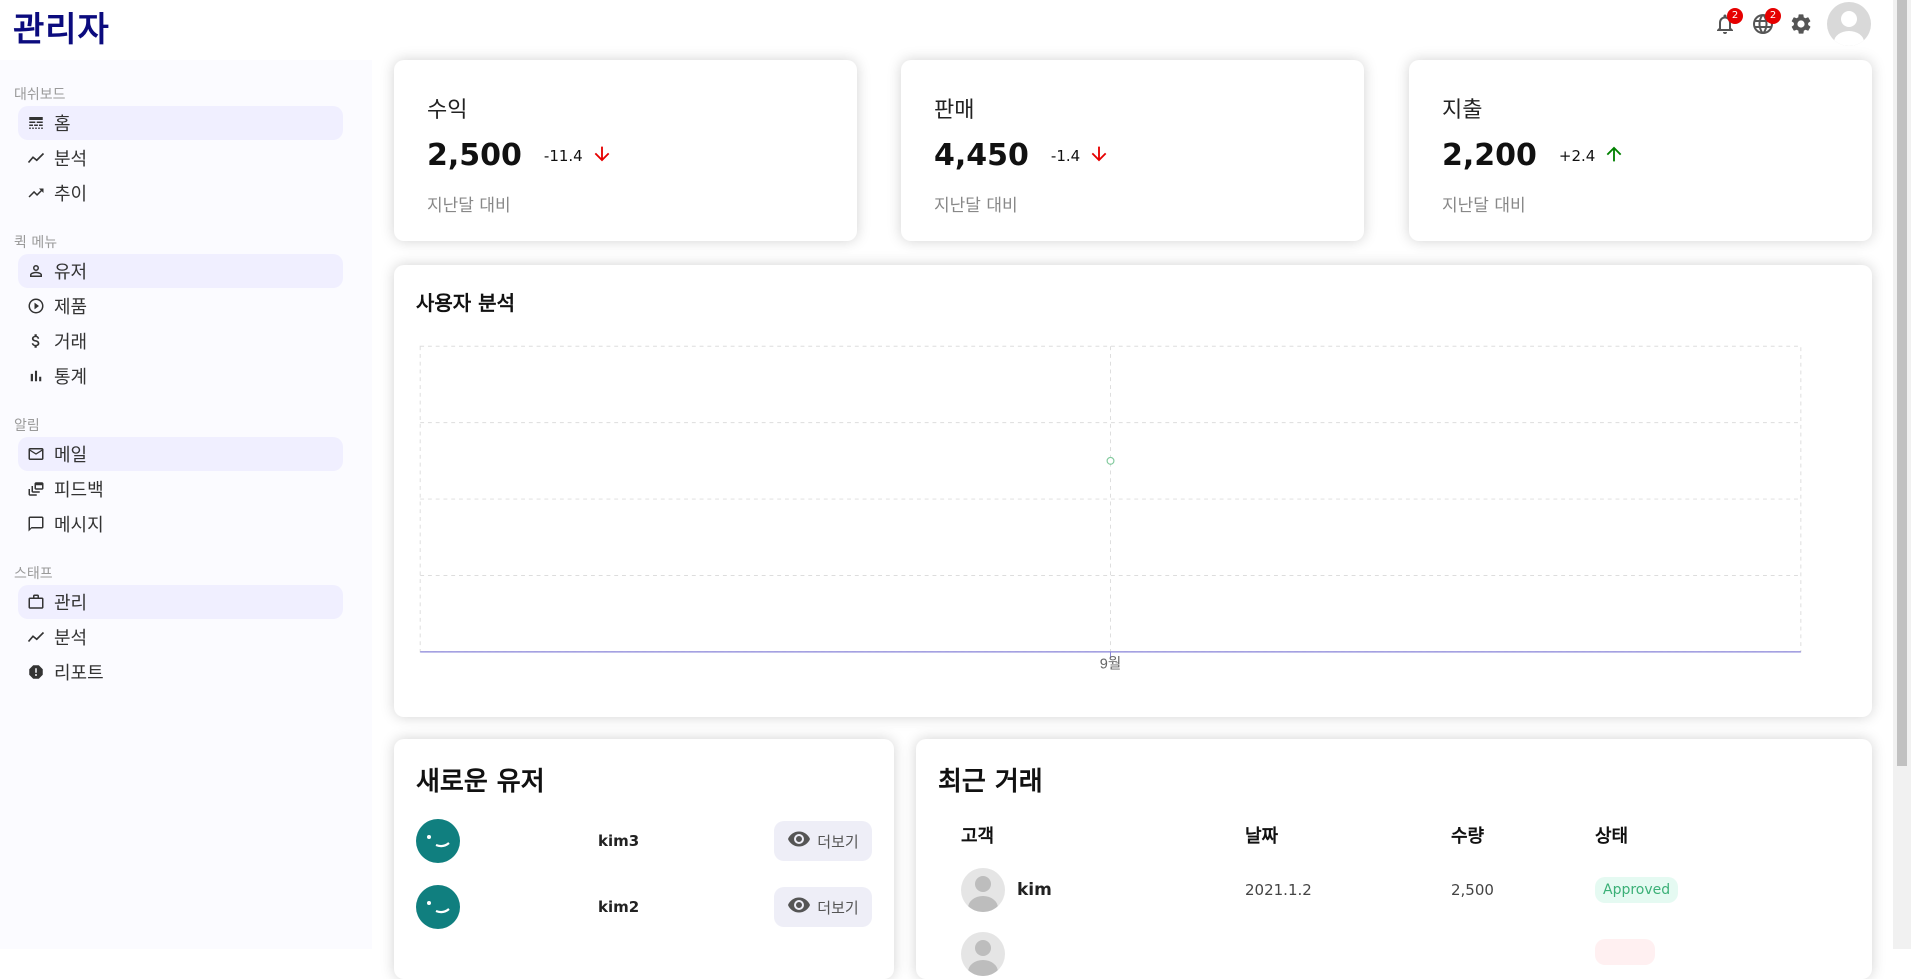  What do you see at coordinates (1472, 890) in the screenshot?
I see `amount-cell: 2,500` at bounding box center [1472, 890].